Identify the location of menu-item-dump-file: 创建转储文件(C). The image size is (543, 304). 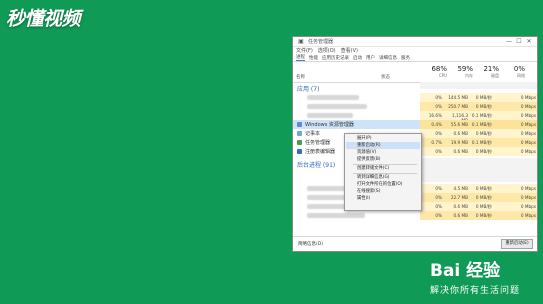
(383, 168).